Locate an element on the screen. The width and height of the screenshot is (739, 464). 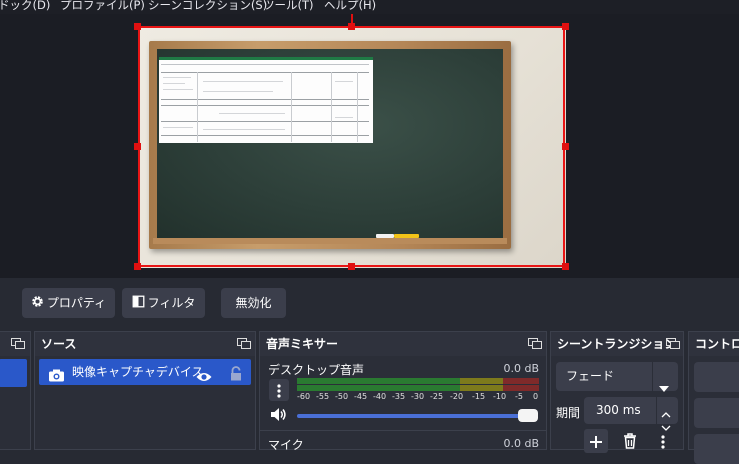
scenes-dock is located at coordinates (15, 390).